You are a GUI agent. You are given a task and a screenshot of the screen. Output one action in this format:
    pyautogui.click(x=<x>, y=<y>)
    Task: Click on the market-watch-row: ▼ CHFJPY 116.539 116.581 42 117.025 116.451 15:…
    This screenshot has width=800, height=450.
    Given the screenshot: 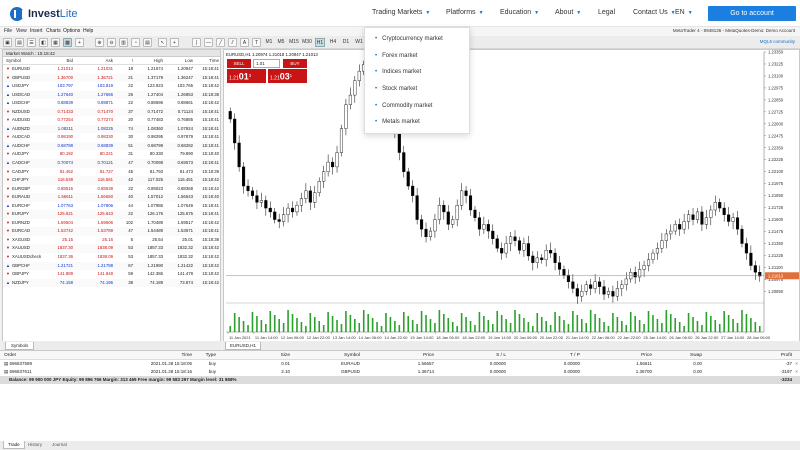 What is the action you would take?
    pyautogui.click(x=111, y=180)
    